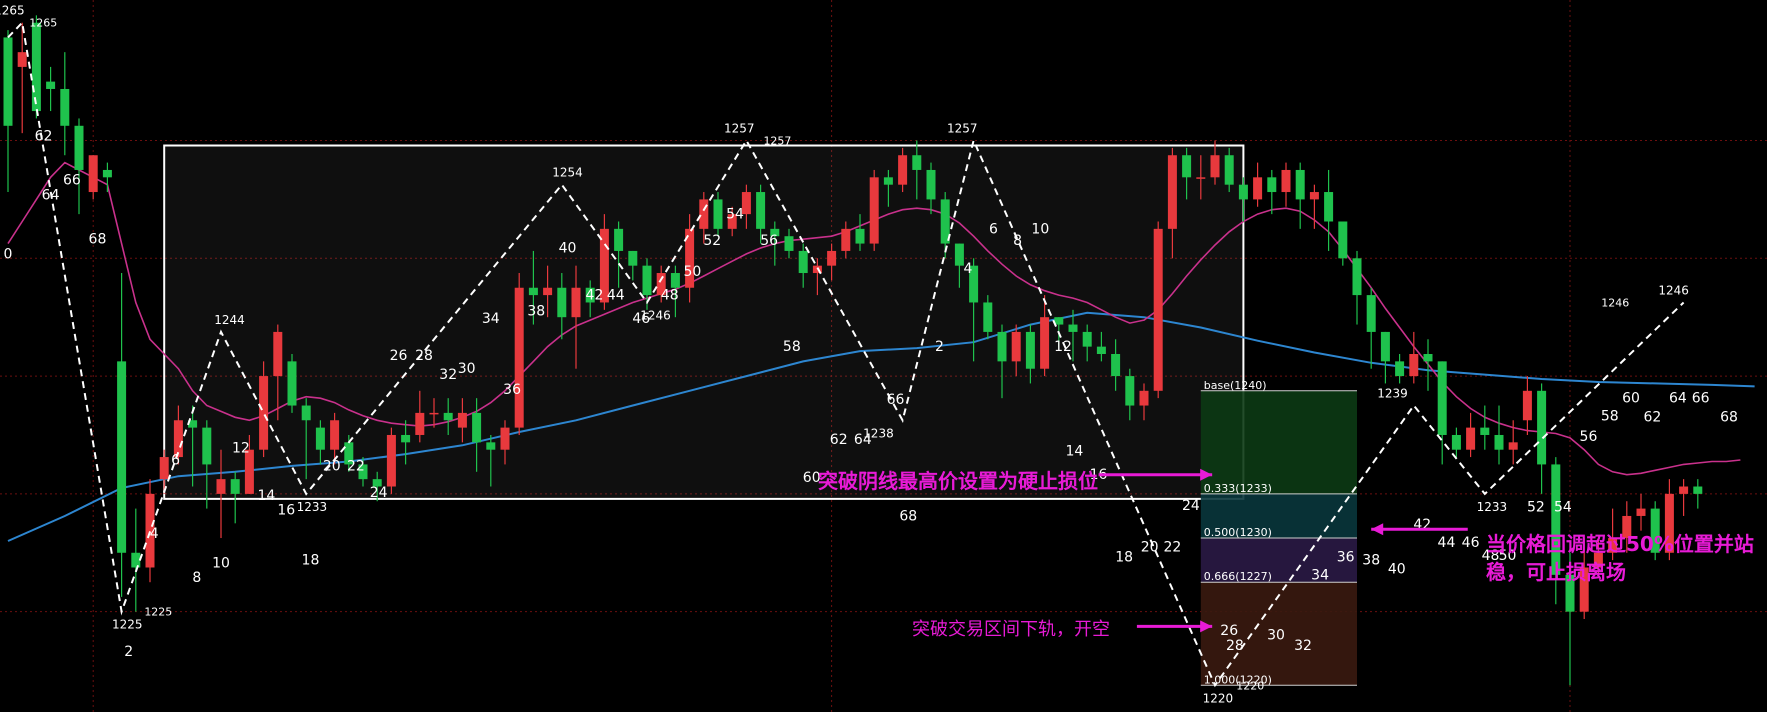 Image resolution: width=1767 pixels, height=712 pixels. What do you see at coordinates (1392, 394) in the screenshot?
I see `pivot-label: 1239` at bounding box center [1392, 394].